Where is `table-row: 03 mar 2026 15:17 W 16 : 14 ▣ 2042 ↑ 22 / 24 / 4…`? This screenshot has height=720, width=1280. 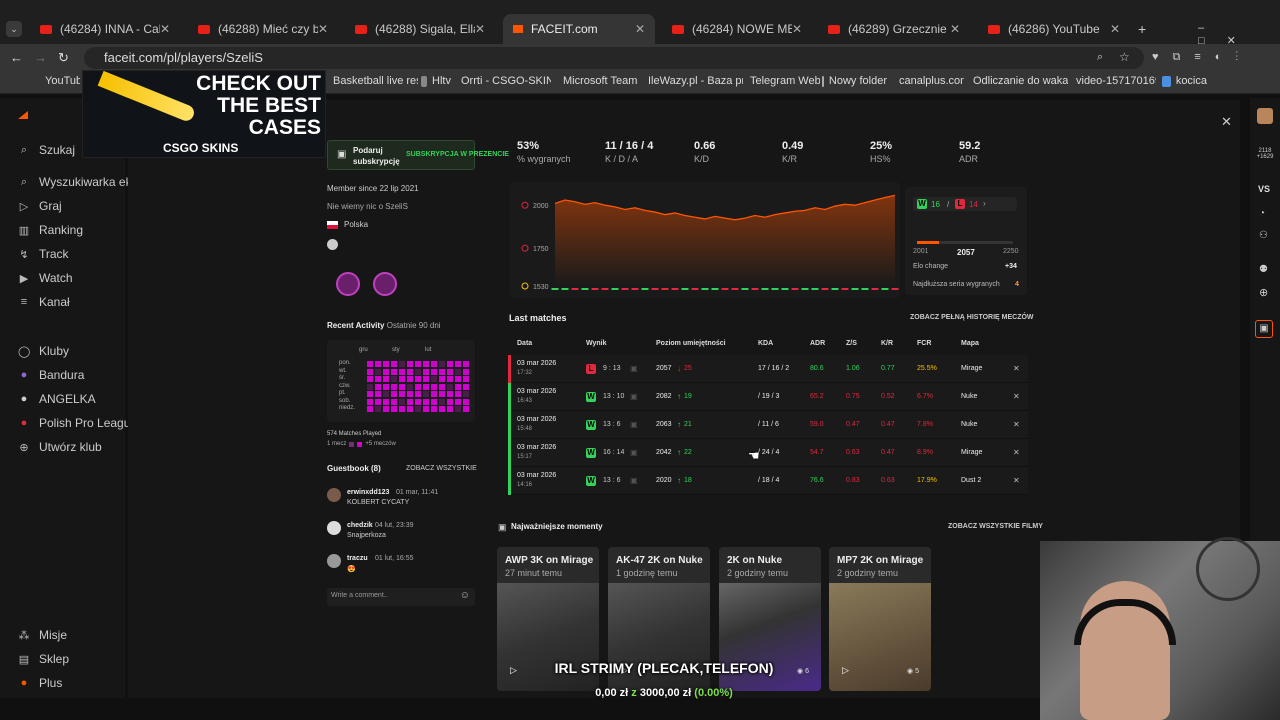 table-row: 03 mar 2026 15:17 W 16 : 14 ▣ 2042 ↑ 22 / 24 / 4… is located at coordinates (768, 453).